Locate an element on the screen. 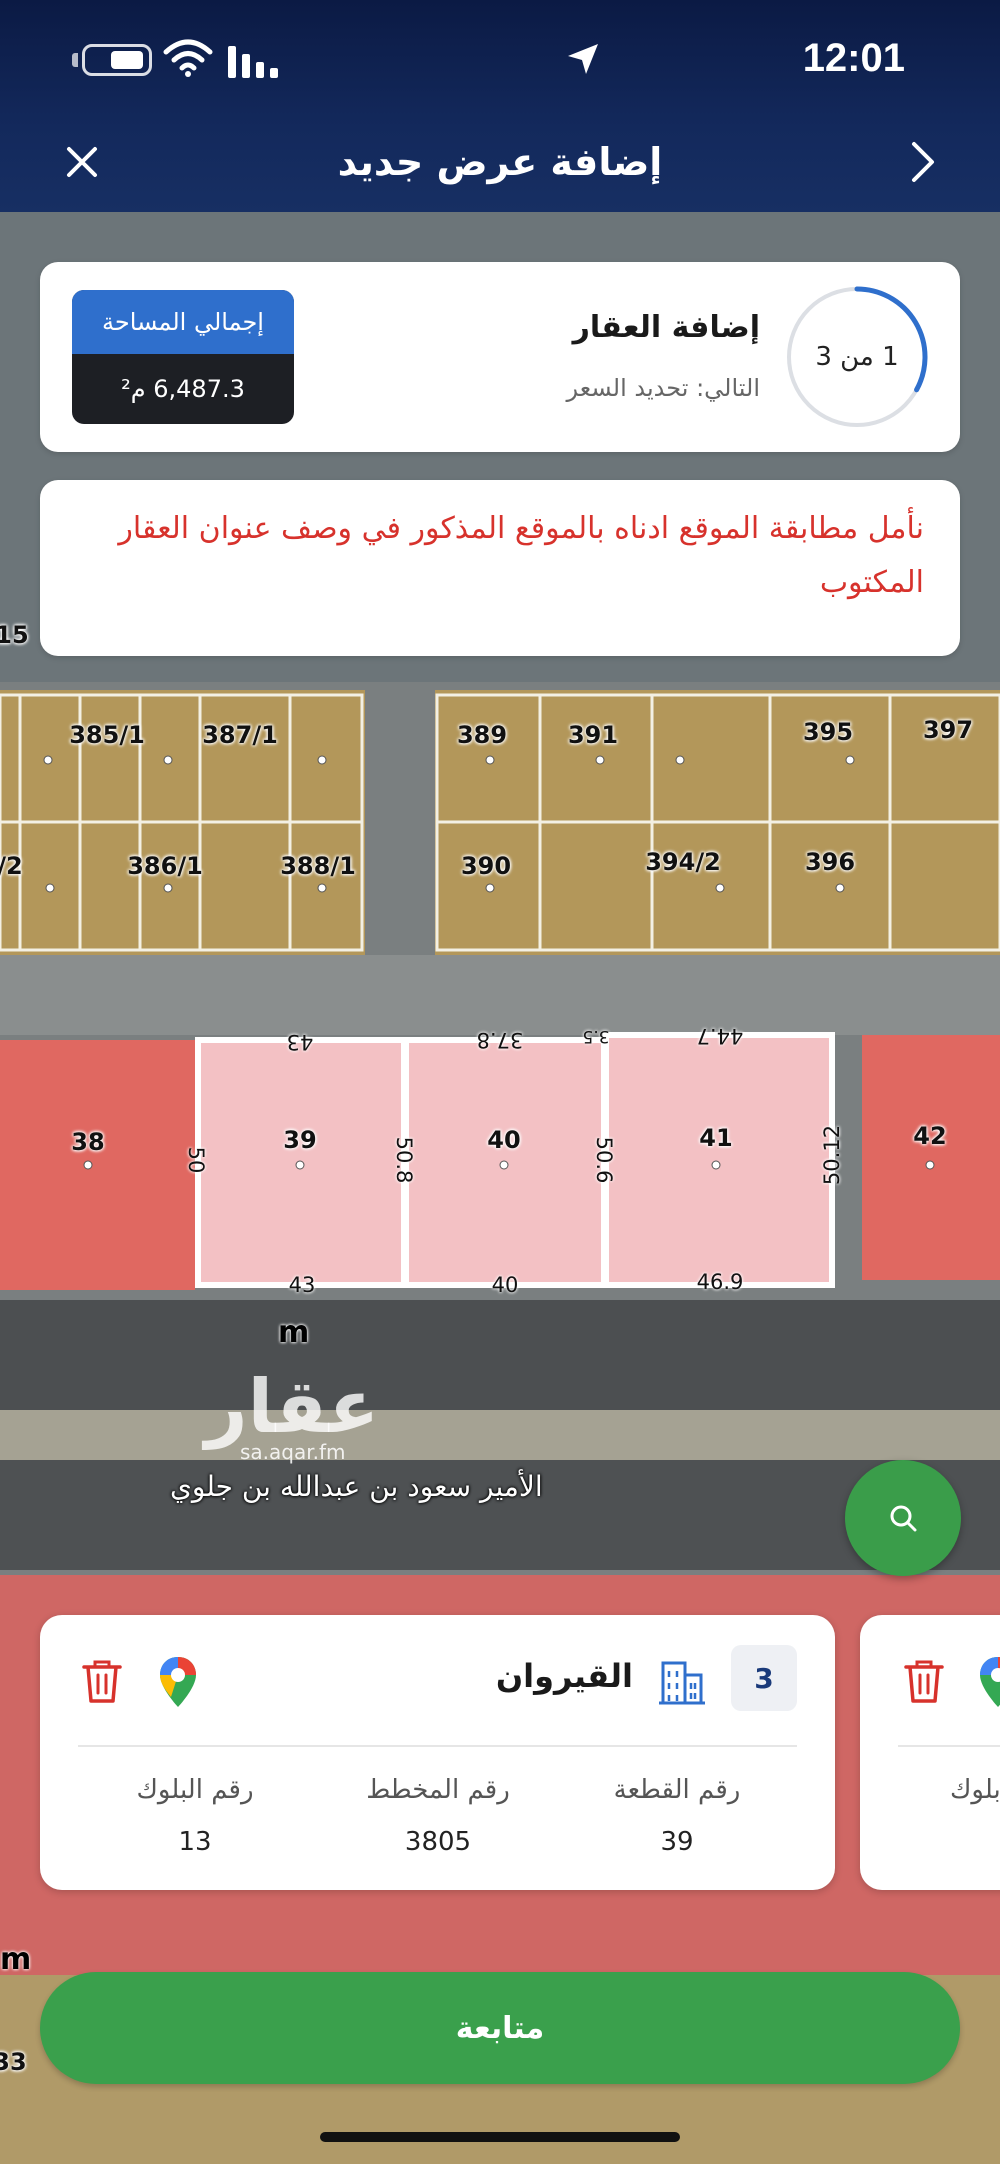 This screenshot has height=2164, width=1000. dimension-label: 40 is located at coordinates (505, 1285).